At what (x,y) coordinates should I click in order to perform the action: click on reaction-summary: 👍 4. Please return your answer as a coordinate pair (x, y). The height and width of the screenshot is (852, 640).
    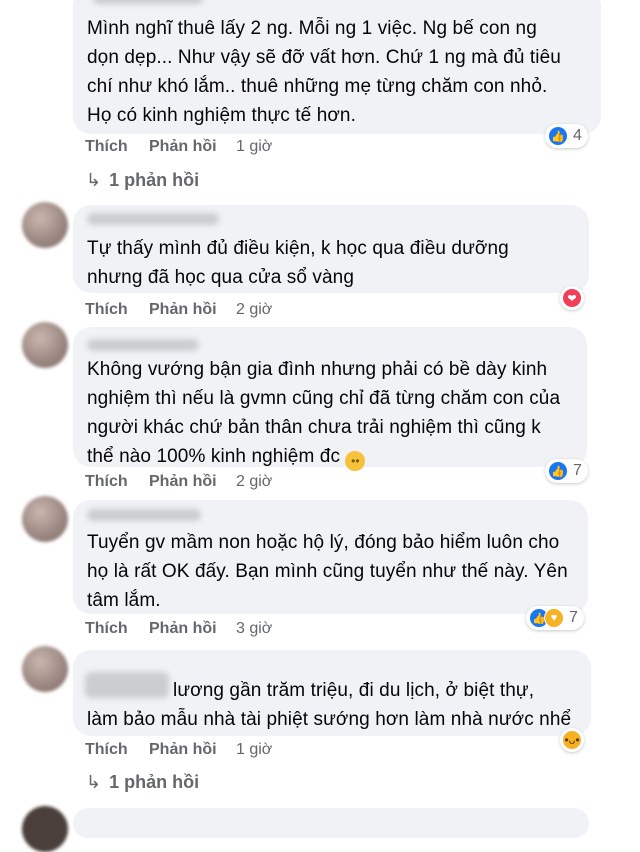
    Looking at the image, I should click on (566, 136).